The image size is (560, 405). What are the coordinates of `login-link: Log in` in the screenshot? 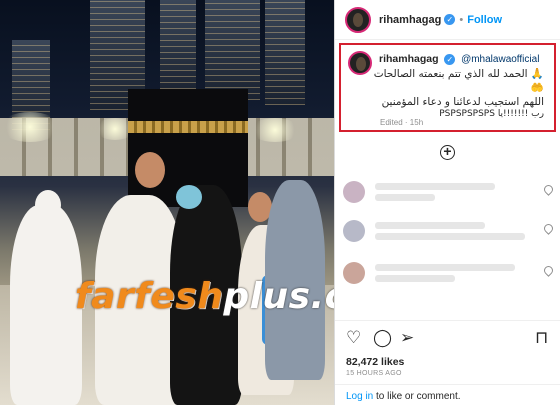 It's located at (359, 396).